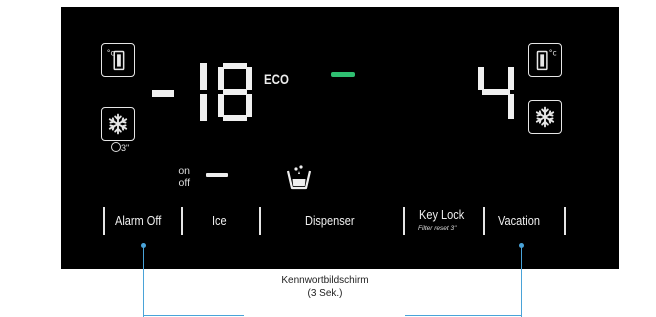  I want to click on fridge-temperature-button: °c, so click(545, 60).